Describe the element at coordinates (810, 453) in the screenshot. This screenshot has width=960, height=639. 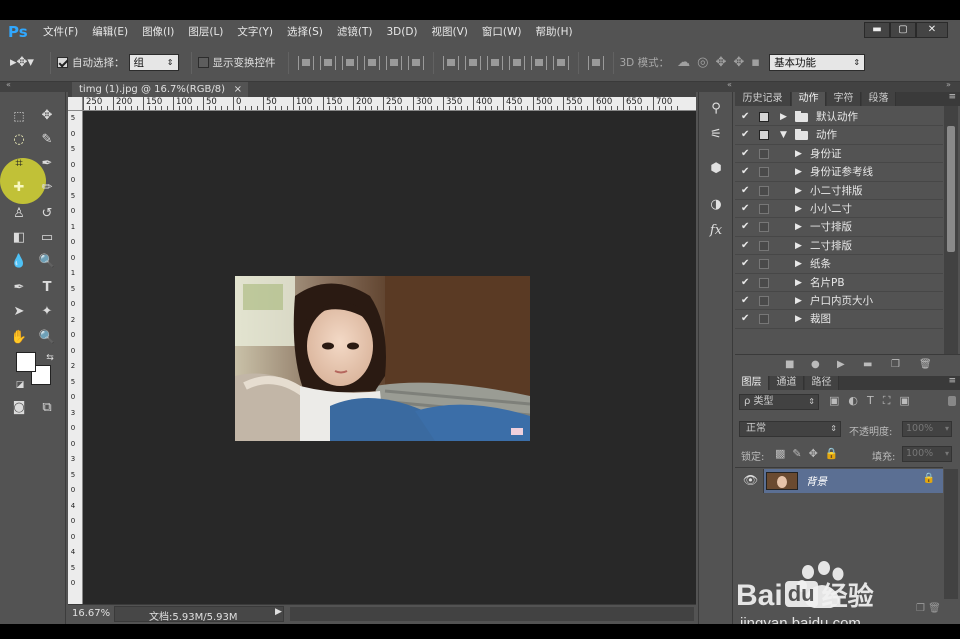
I see `lock-icons: ▩✎✥🔒` at that location.